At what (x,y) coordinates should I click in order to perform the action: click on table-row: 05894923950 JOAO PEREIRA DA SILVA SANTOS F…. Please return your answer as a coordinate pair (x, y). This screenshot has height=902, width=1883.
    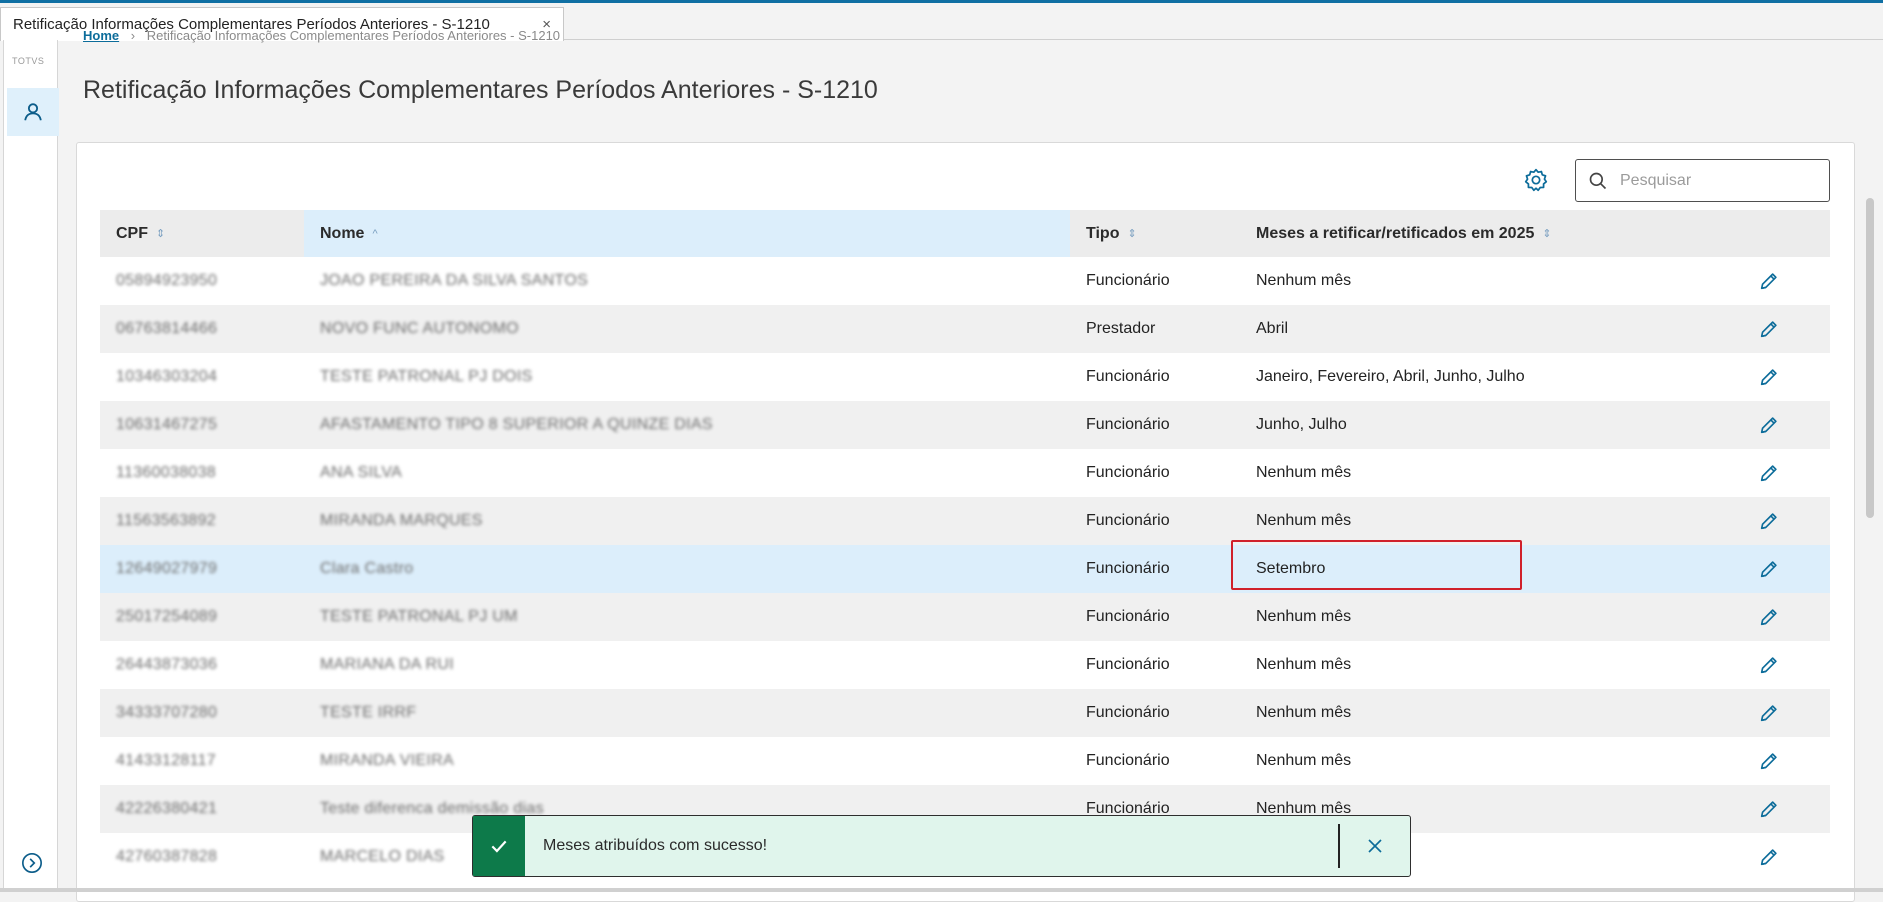
    Looking at the image, I should click on (965, 281).